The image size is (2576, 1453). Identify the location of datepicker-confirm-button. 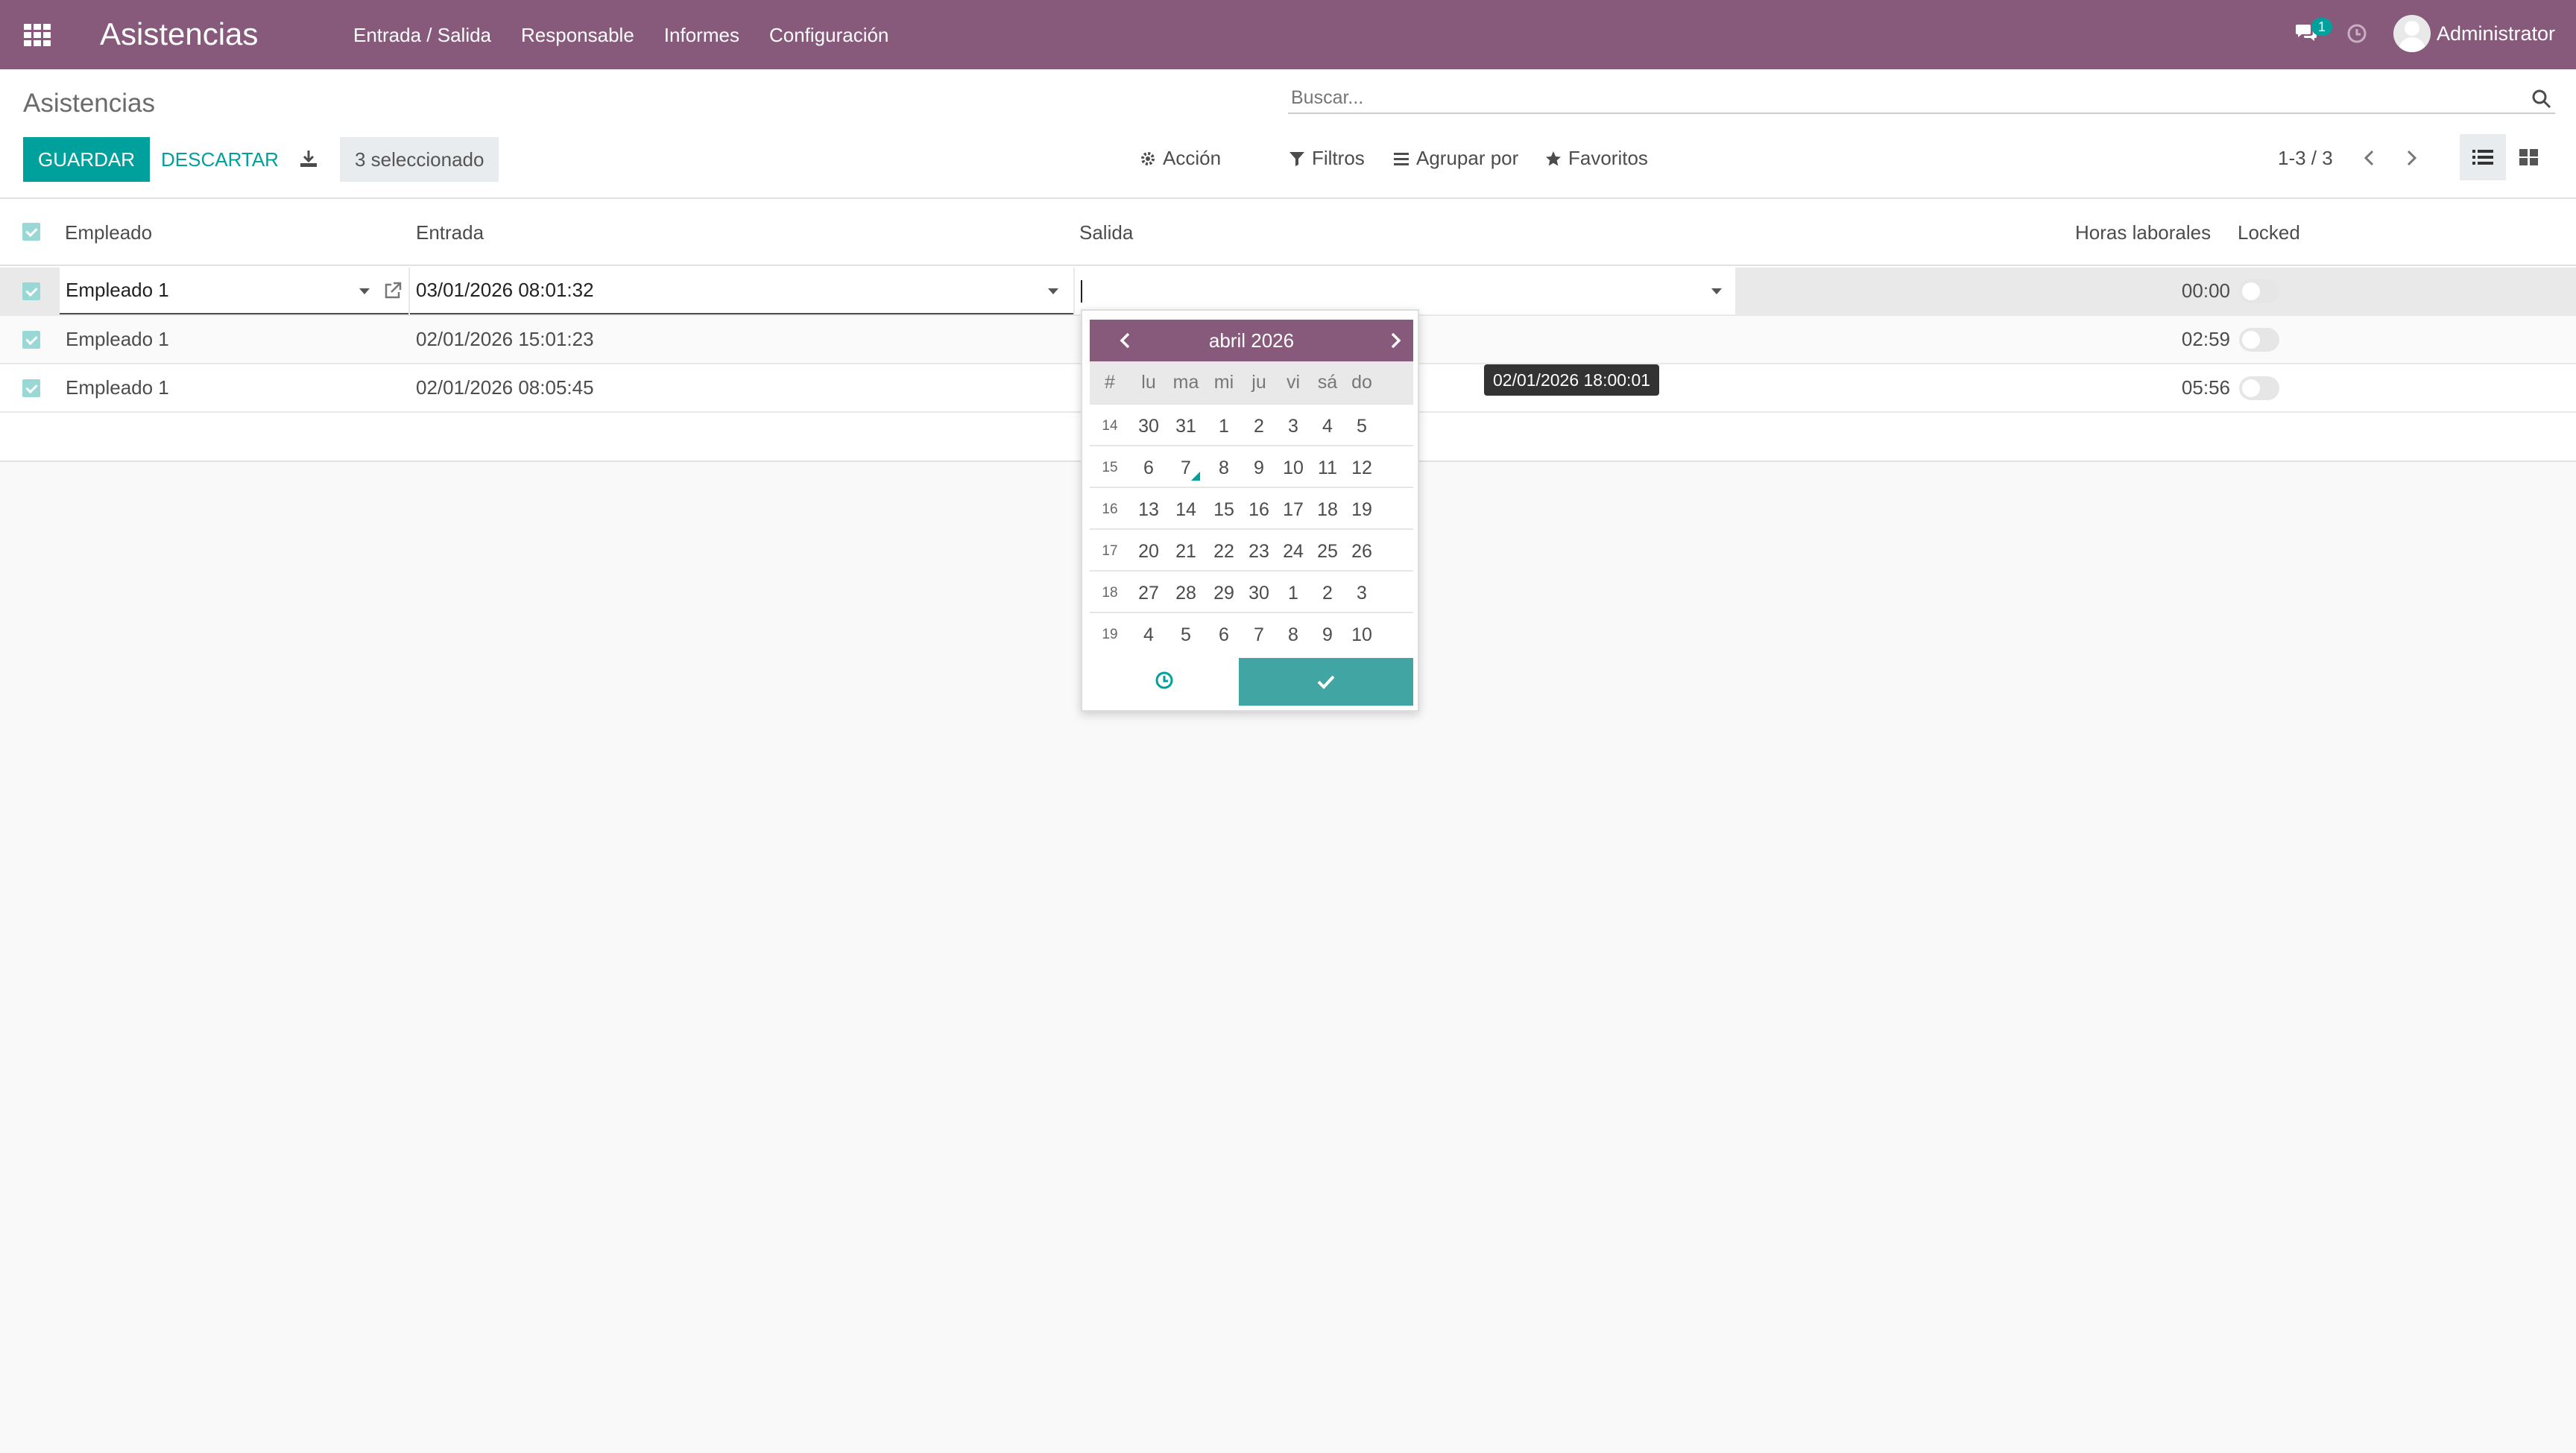
(1326, 682).